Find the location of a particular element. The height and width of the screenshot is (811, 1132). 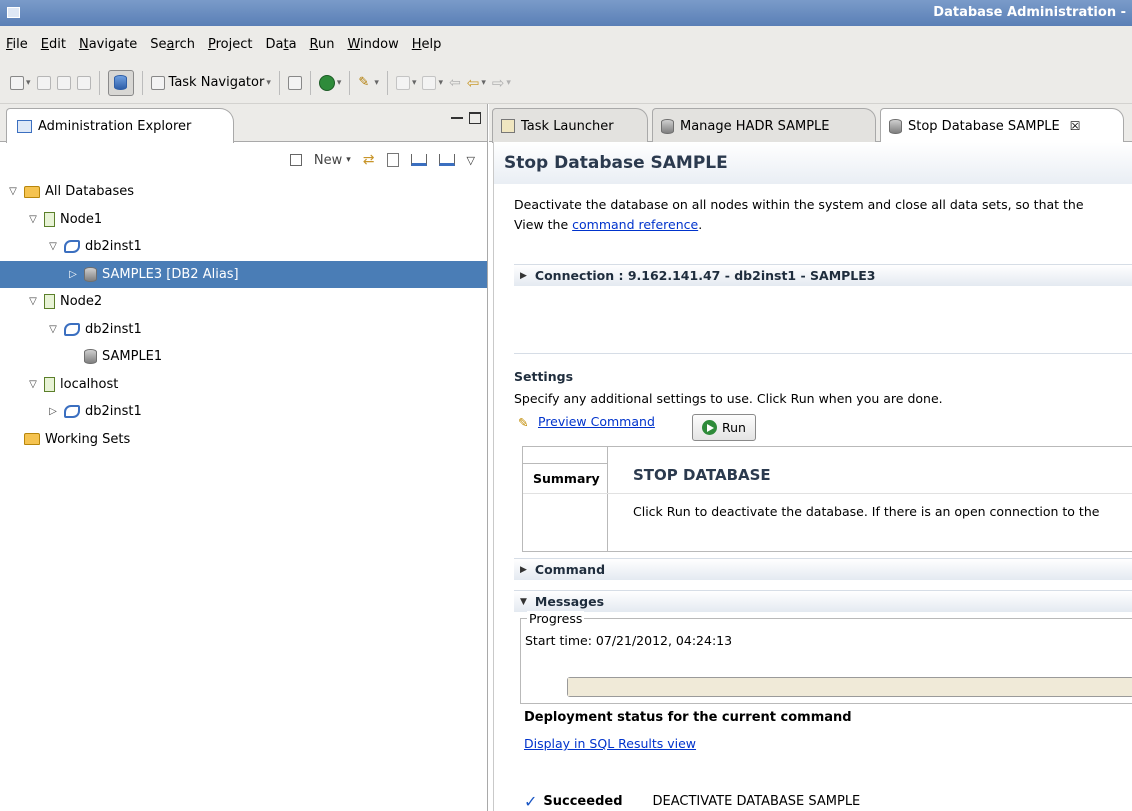

clipboard-icon is located at coordinates (157, 82).